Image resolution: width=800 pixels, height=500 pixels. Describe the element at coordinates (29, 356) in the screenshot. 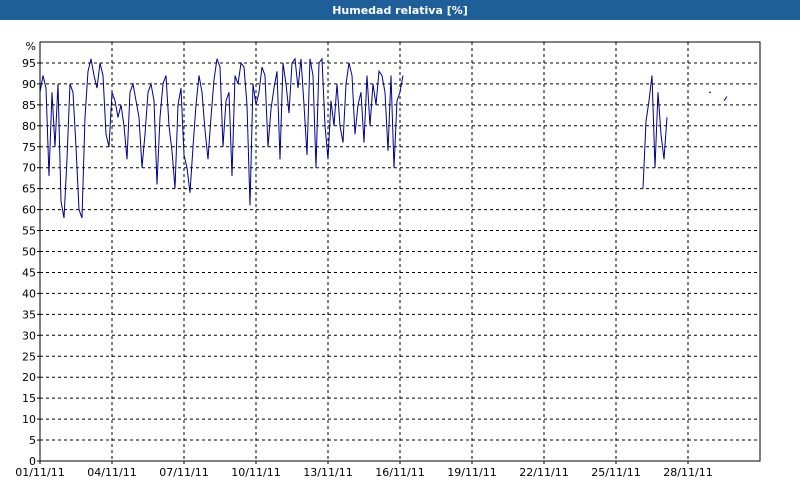

I see `y-tick-label: 25` at that location.